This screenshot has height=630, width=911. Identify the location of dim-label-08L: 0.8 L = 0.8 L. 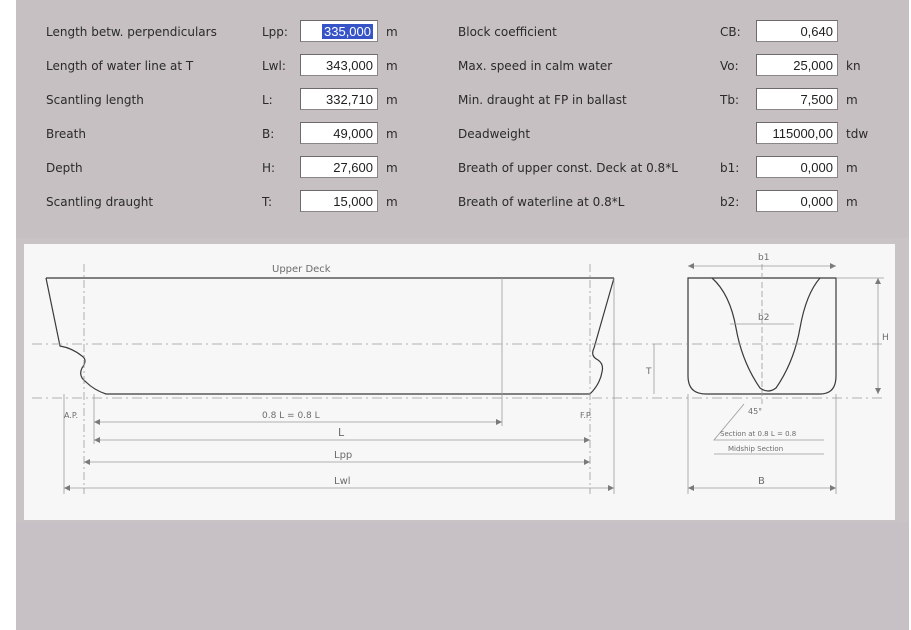
(291, 416).